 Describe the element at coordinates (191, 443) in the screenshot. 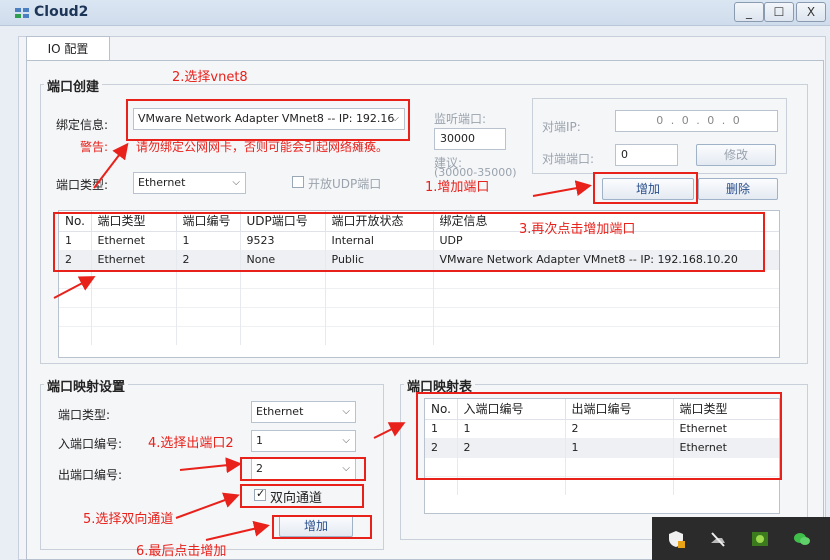

I see `annotation-step4: 4.选择出端口2` at that location.